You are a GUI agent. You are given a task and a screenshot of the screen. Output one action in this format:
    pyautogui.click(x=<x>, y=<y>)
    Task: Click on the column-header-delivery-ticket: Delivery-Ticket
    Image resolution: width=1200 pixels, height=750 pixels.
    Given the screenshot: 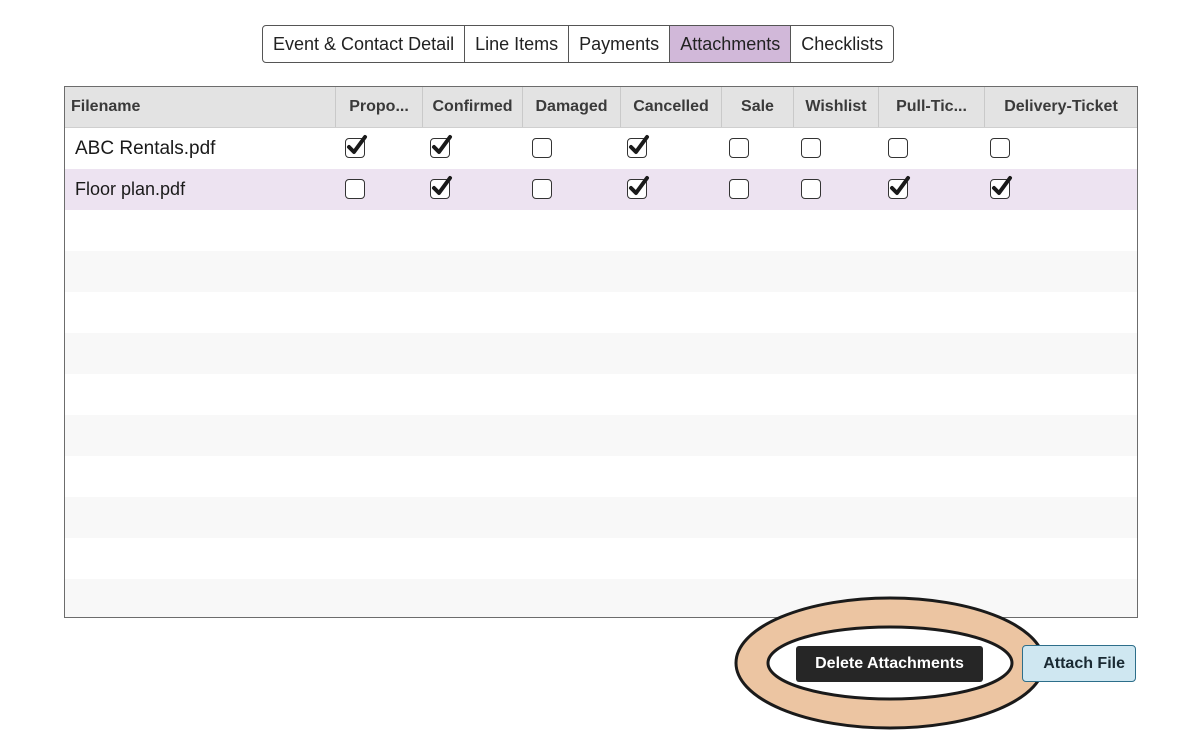 What is the action you would take?
    pyautogui.click(x=1060, y=107)
    